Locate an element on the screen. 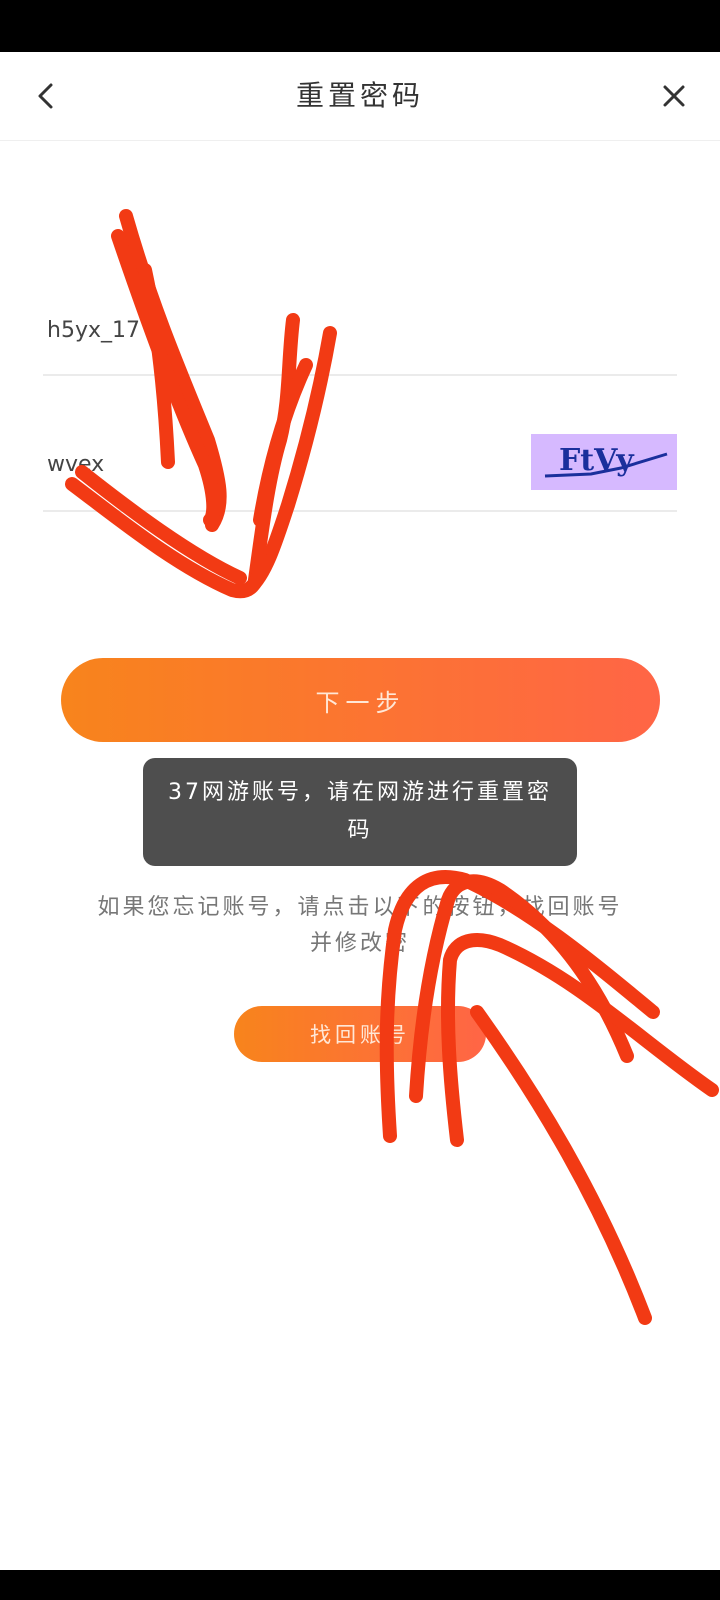 Image resolution: width=720 pixels, height=1600 pixels. toast-message: 37网游账号，请在网游进行重置密码 is located at coordinates (360, 812).